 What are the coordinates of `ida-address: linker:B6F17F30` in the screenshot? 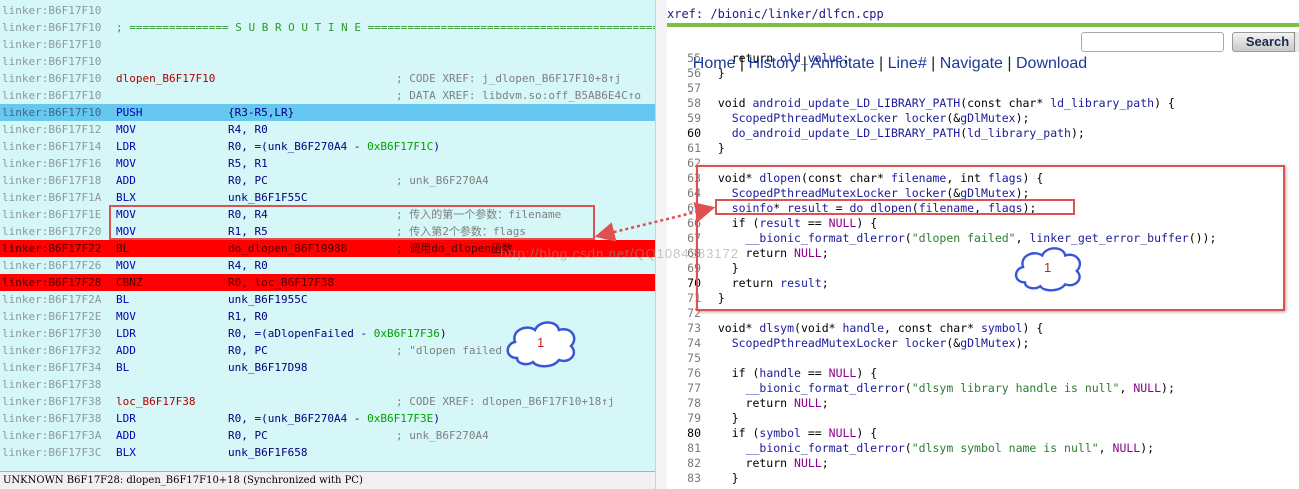 It's located at (52, 333).